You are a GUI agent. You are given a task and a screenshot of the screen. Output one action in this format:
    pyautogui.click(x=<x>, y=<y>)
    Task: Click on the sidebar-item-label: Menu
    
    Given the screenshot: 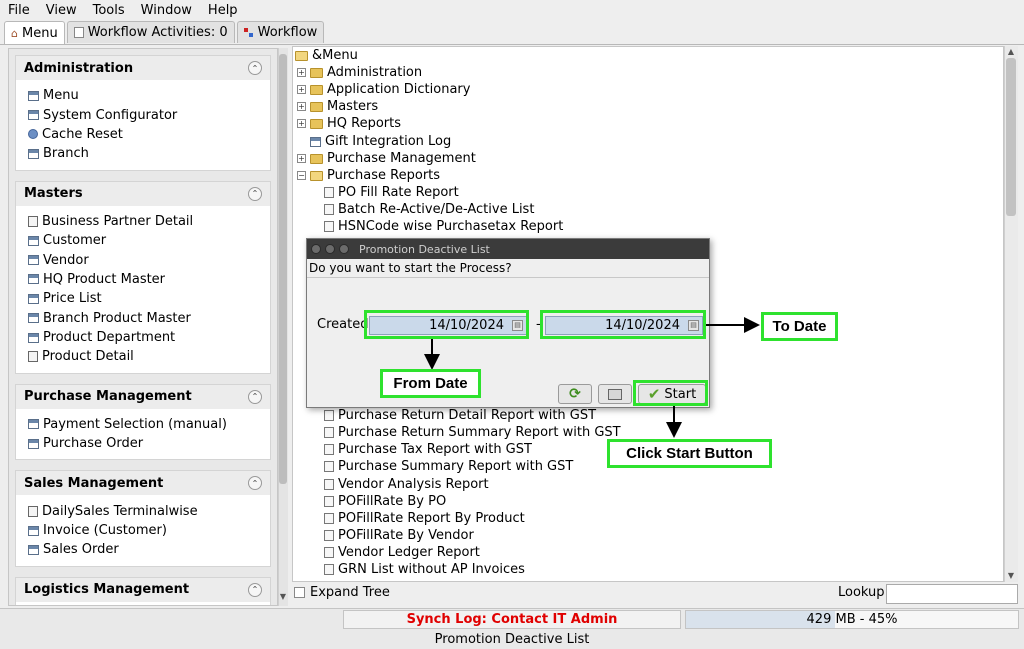 What is the action you would take?
    pyautogui.click(x=61, y=96)
    